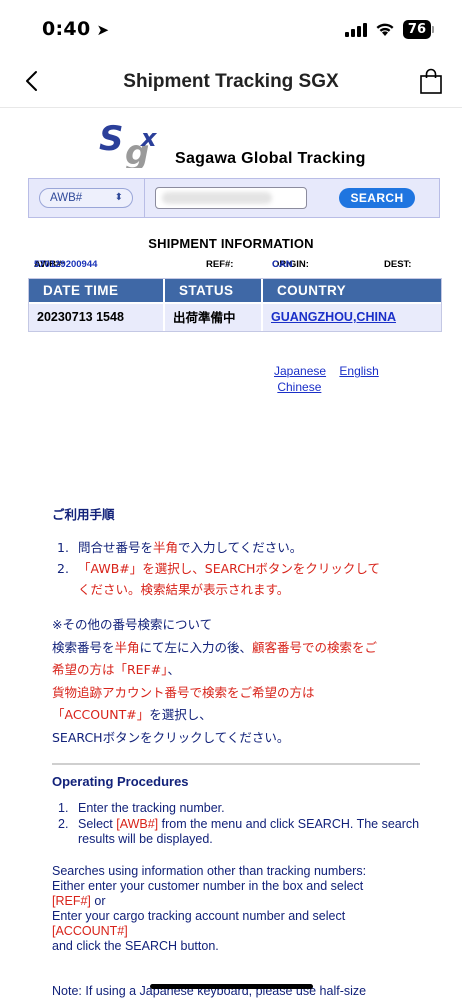 Image resolution: width=462 pixels, height=999 pixels. What do you see at coordinates (300, 371) in the screenshot?
I see `language-link-japanese: Japanese` at bounding box center [300, 371].